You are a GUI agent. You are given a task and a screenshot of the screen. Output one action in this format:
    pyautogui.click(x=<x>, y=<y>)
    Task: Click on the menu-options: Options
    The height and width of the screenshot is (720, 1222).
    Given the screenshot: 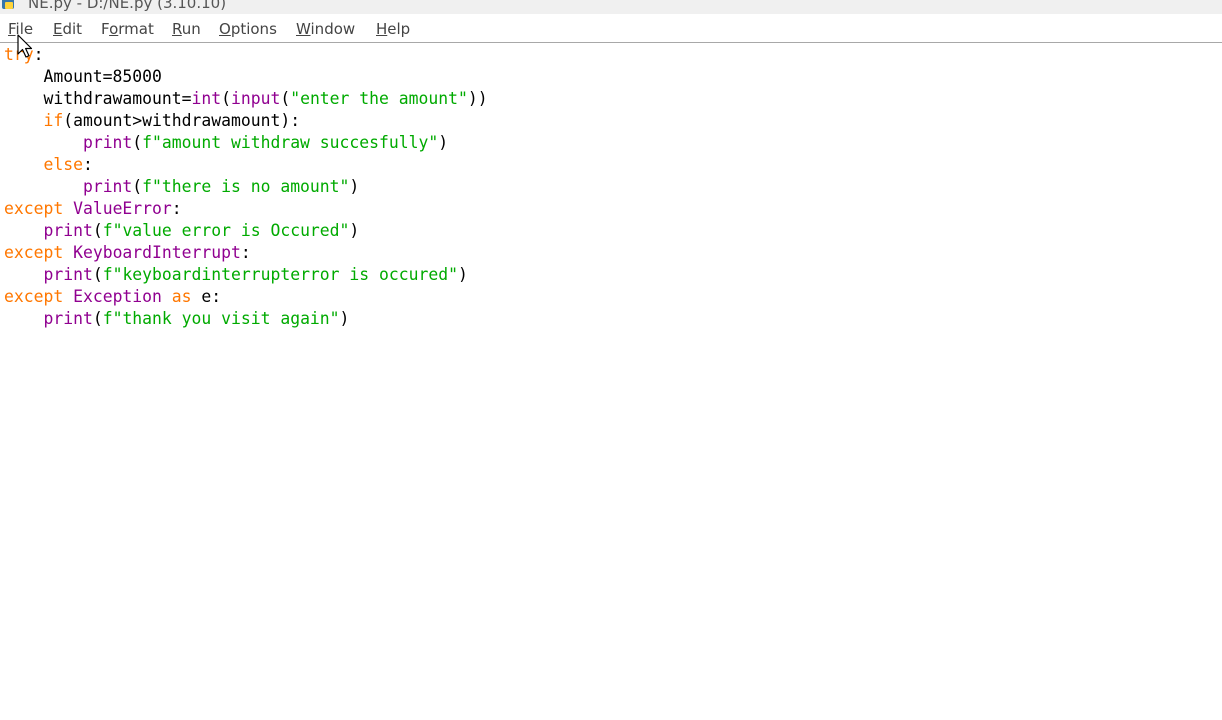 What is the action you would take?
    pyautogui.click(x=248, y=29)
    